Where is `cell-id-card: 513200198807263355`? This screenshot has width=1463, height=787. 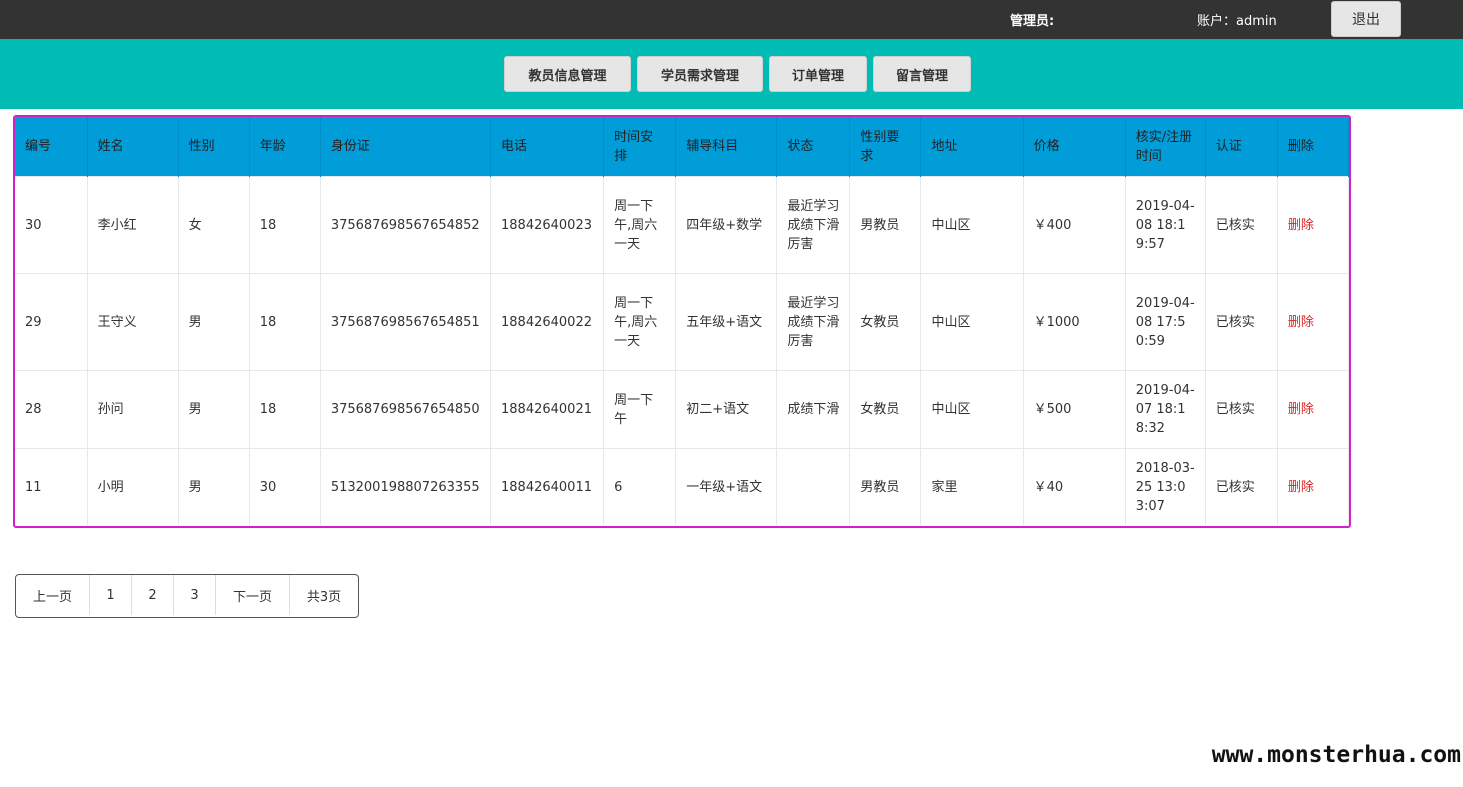
cell-id-card: 513200198807263355 is located at coordinates (406, 486).